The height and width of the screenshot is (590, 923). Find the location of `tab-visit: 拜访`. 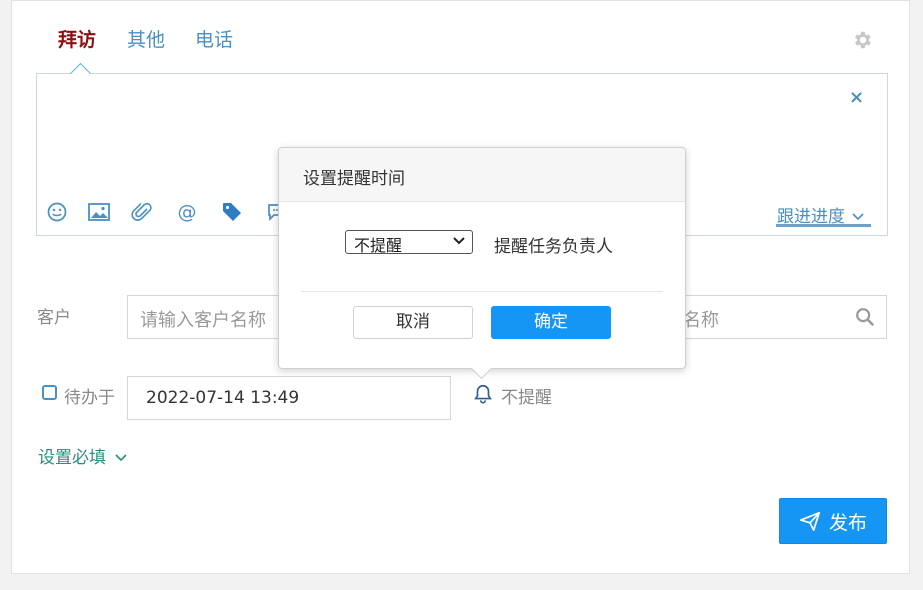

tab-visit: 拜访 is located at coordinates (77, 38).